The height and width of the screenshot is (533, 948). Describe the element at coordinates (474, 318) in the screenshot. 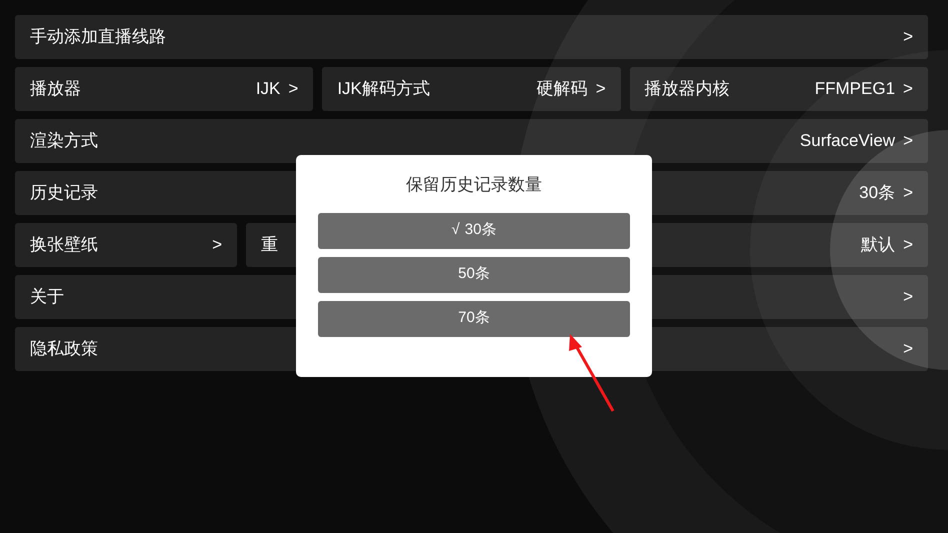

I see `option-label: 70条` at that location.